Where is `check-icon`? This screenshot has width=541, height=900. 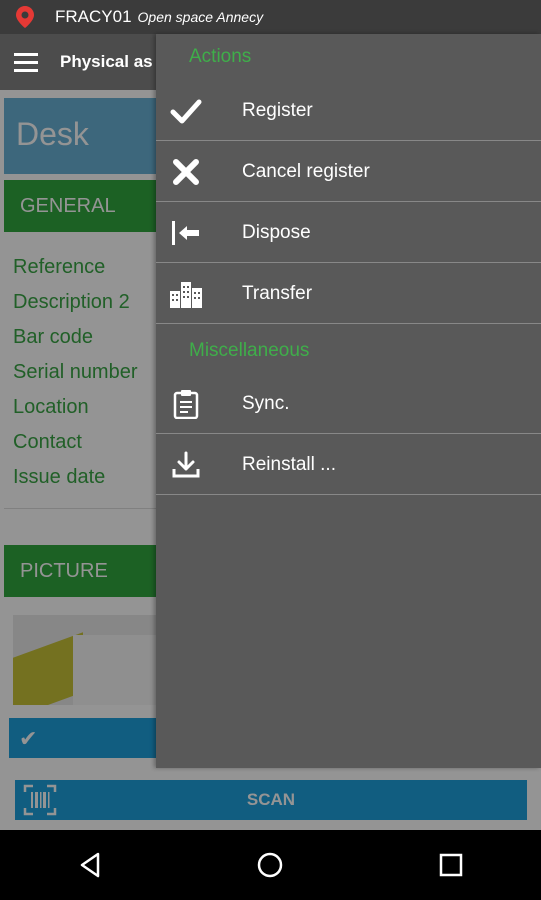
check-icon is located at coordinates (186, 111).